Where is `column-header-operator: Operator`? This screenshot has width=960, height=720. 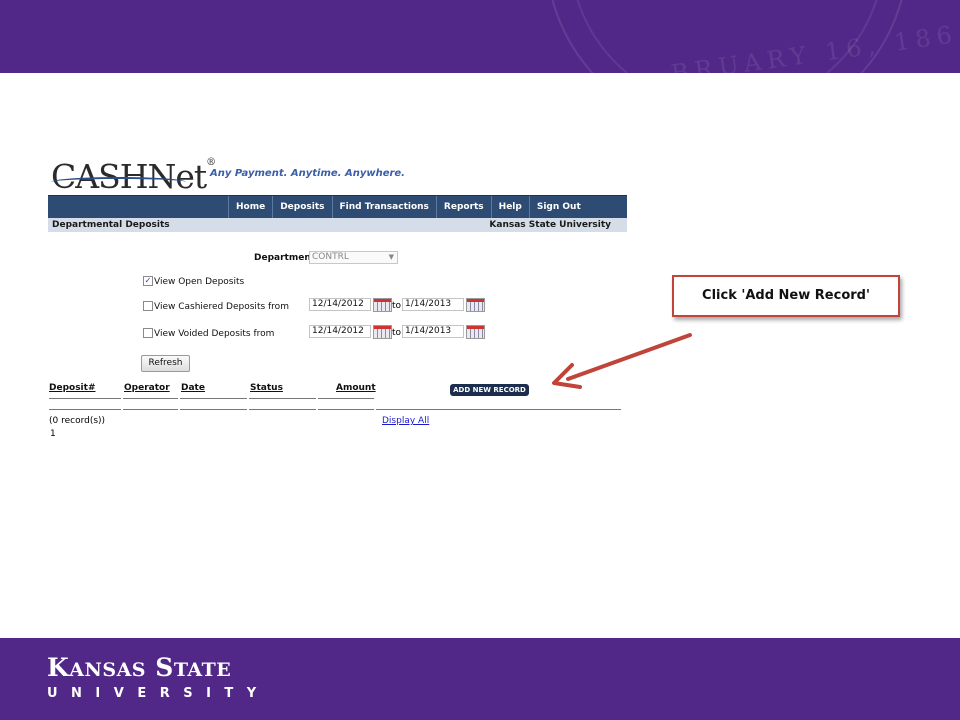 column-header-operator: Operator is located at coordinates (147, 388).